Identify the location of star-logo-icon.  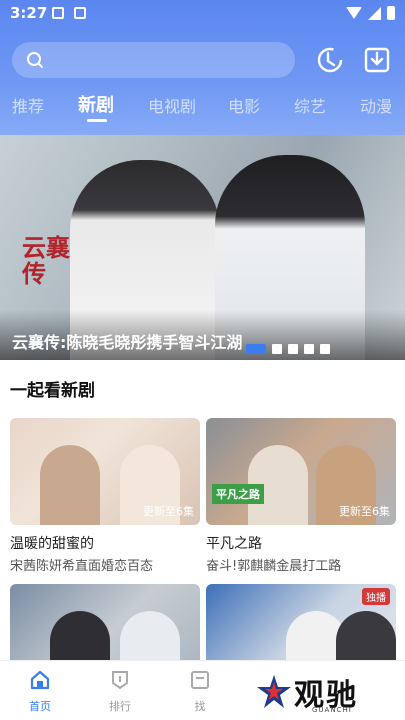
(274, 691).